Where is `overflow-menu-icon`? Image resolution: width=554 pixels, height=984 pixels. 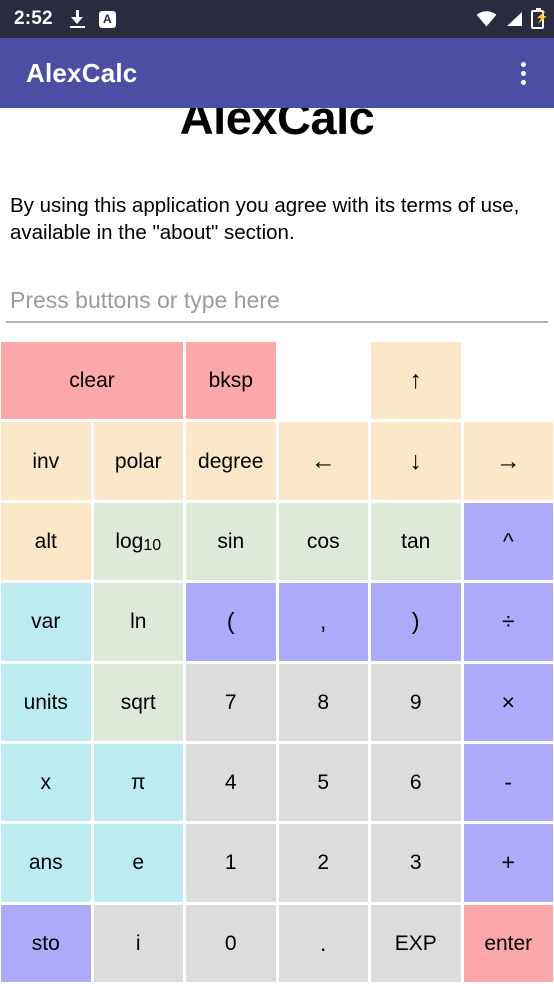 overflow-menu-icon is located at coordinates (523, 73).